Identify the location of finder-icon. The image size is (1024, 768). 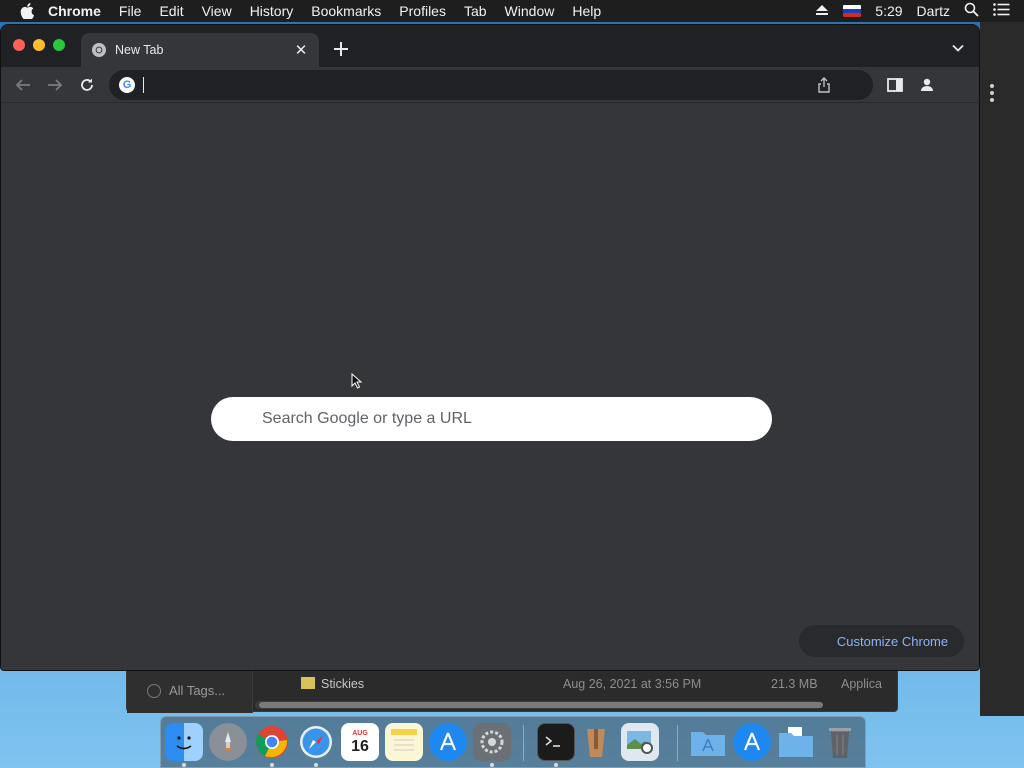
(184, 742).